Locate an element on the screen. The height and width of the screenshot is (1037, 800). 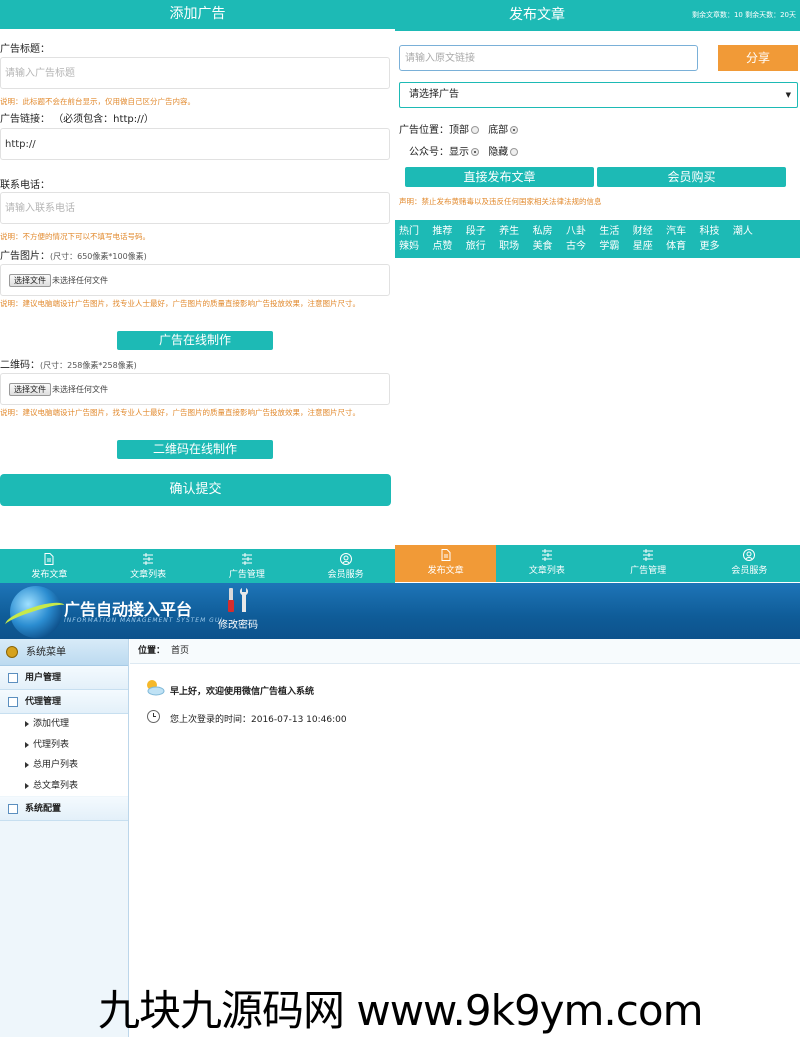
tools-icon is located at coordinates (238, 600).